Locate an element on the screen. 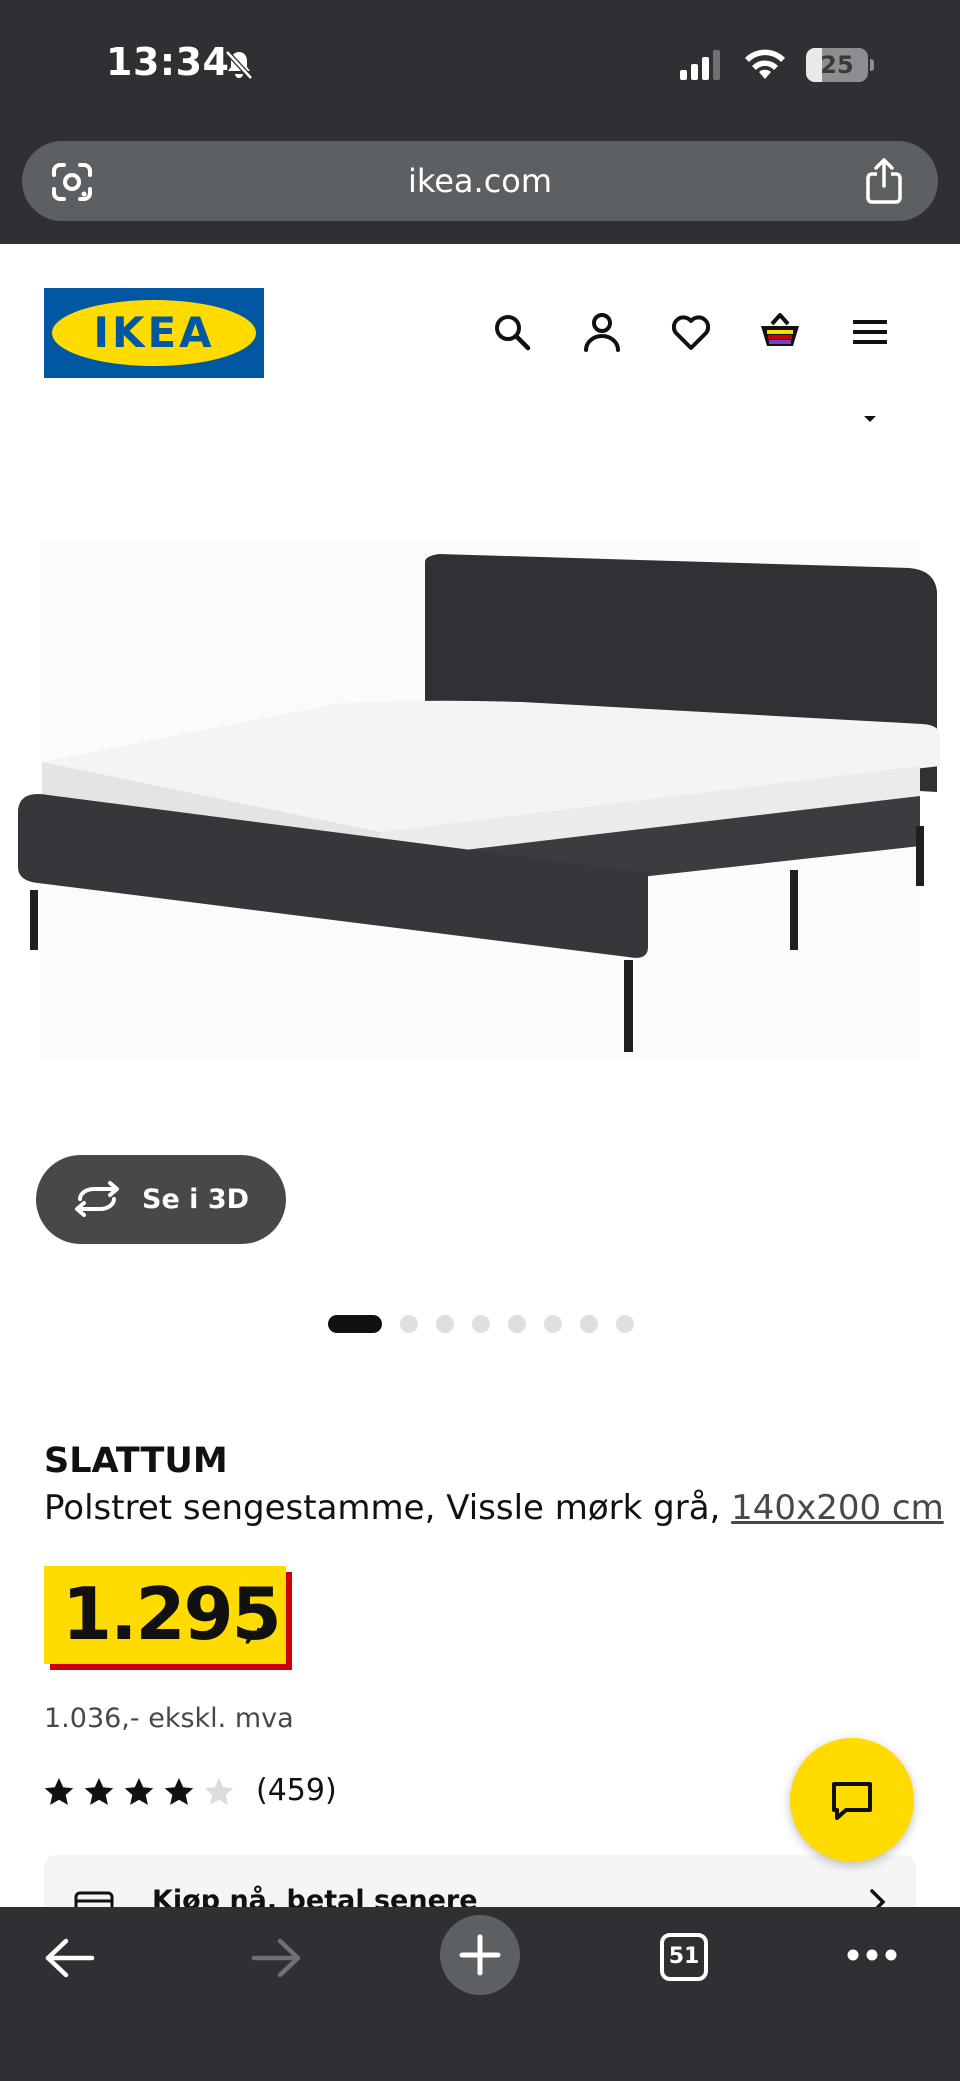 The image size is (960, 2081). search-icon is located at coordinates (512, 332).